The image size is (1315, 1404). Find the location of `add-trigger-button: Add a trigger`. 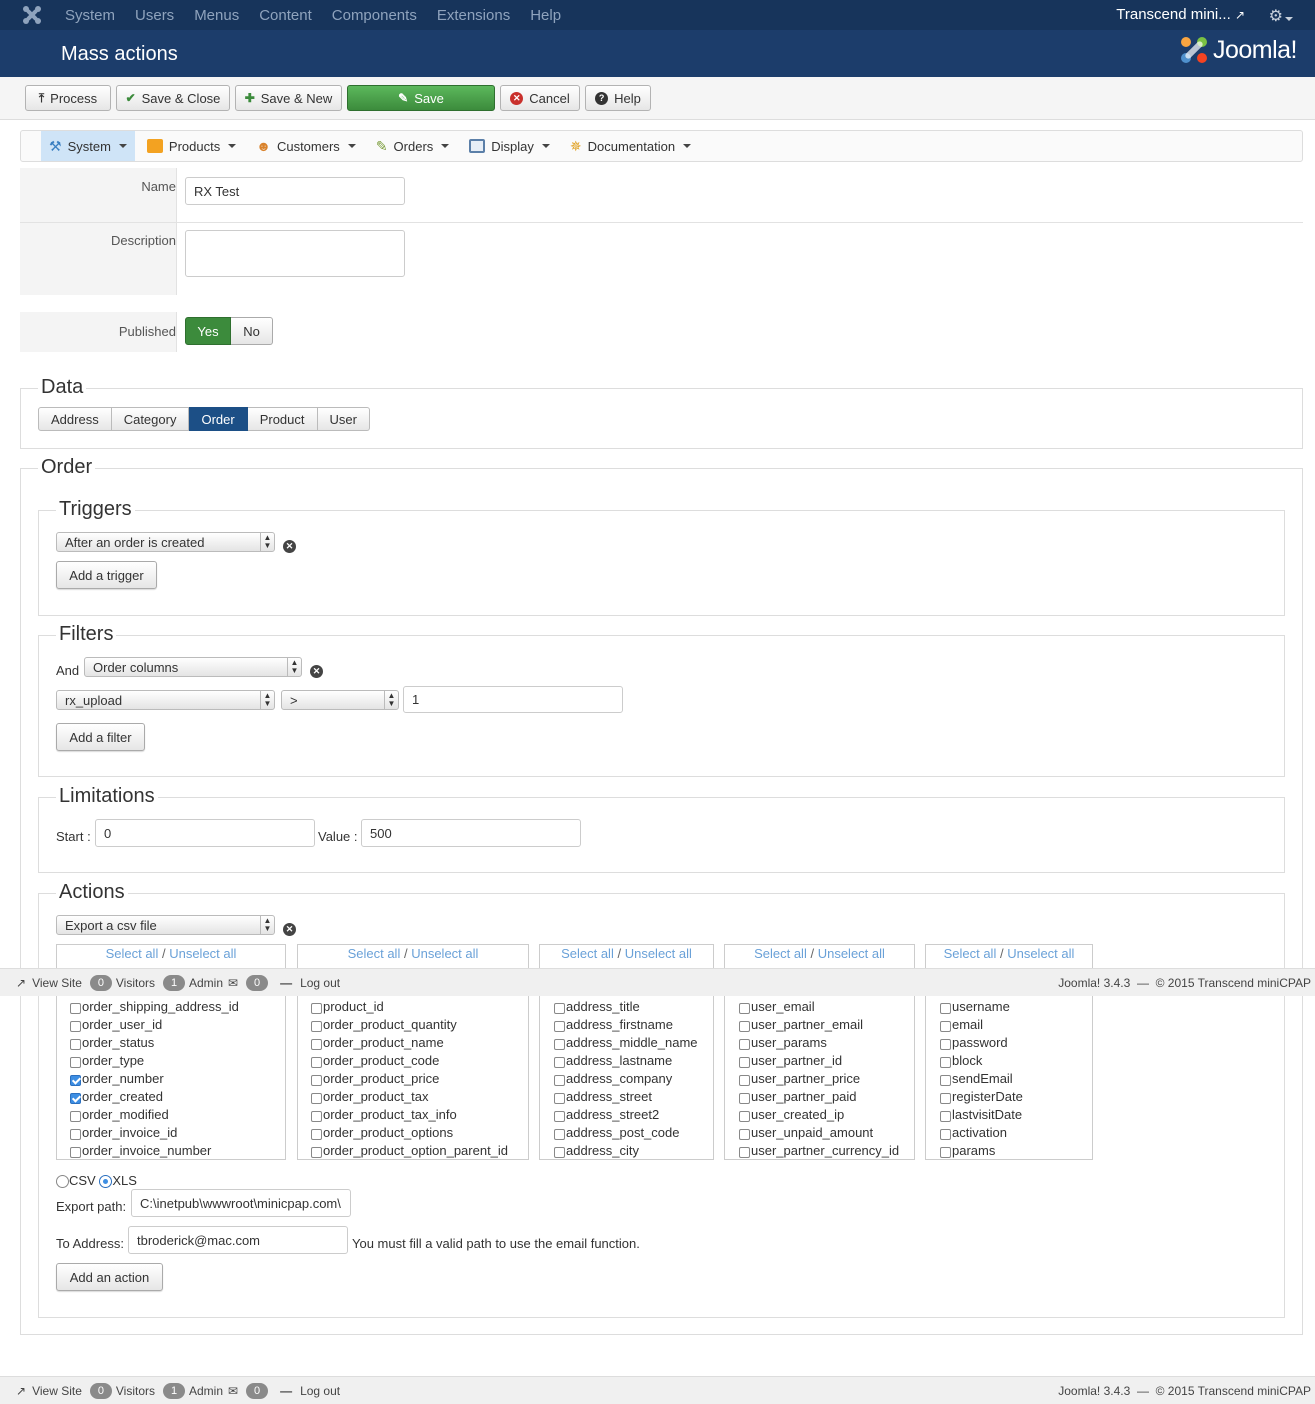

add-trigger-button: Add a trigger is located at coordinates (106, 575).